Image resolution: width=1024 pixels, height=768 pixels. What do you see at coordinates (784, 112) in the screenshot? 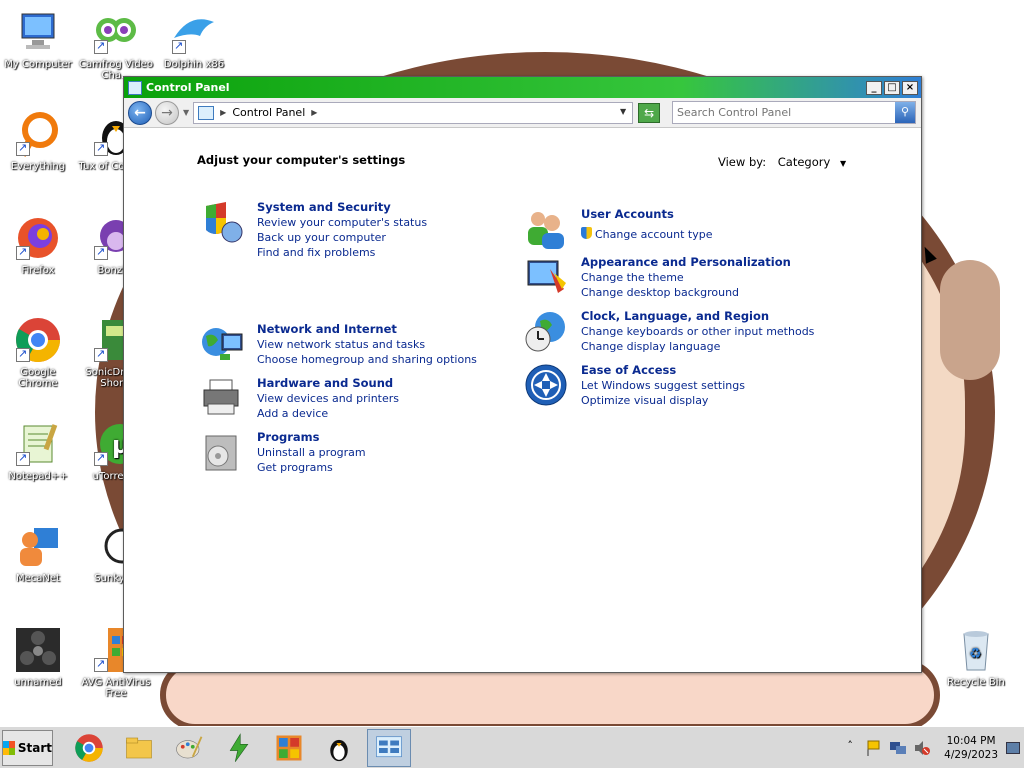
I see `search-input` at bounding box center [784, 112].